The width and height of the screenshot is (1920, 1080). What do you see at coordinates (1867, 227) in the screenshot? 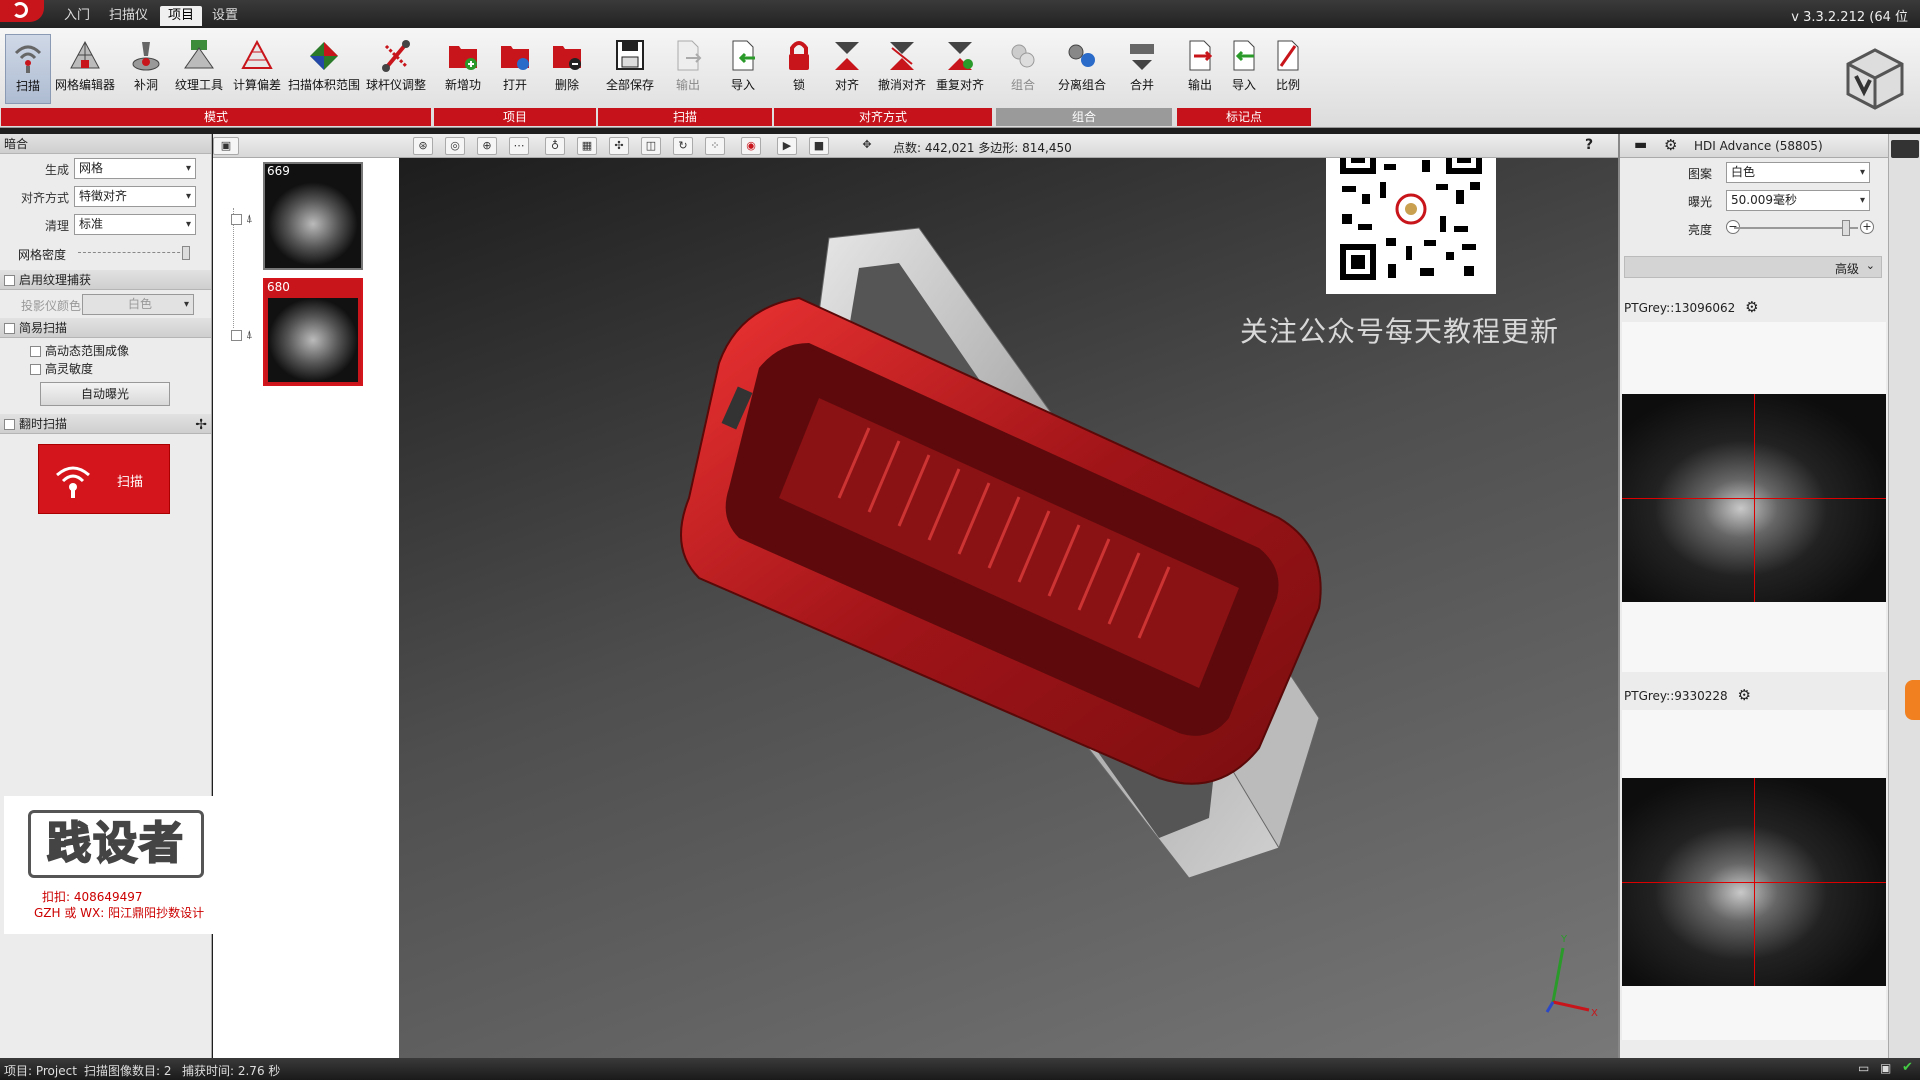
I see `brightness-increase-icon: +` at bounding box center [1867, 227].